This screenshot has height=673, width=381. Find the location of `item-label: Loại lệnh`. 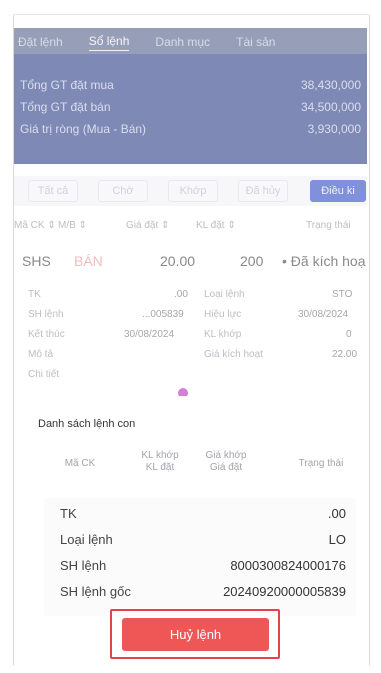

item-label: Loại lệnh is located at coordinates (86, 539).